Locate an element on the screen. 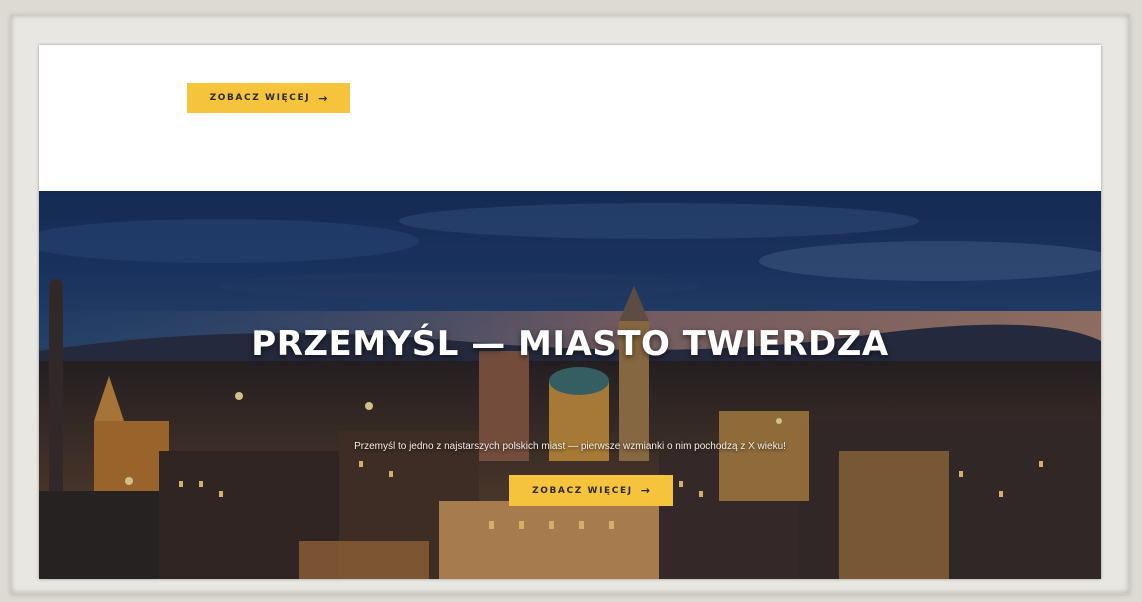  hero-title: PRZEMYŚL — MIASTO TWIERDZA is located at coordinates (570, 343).